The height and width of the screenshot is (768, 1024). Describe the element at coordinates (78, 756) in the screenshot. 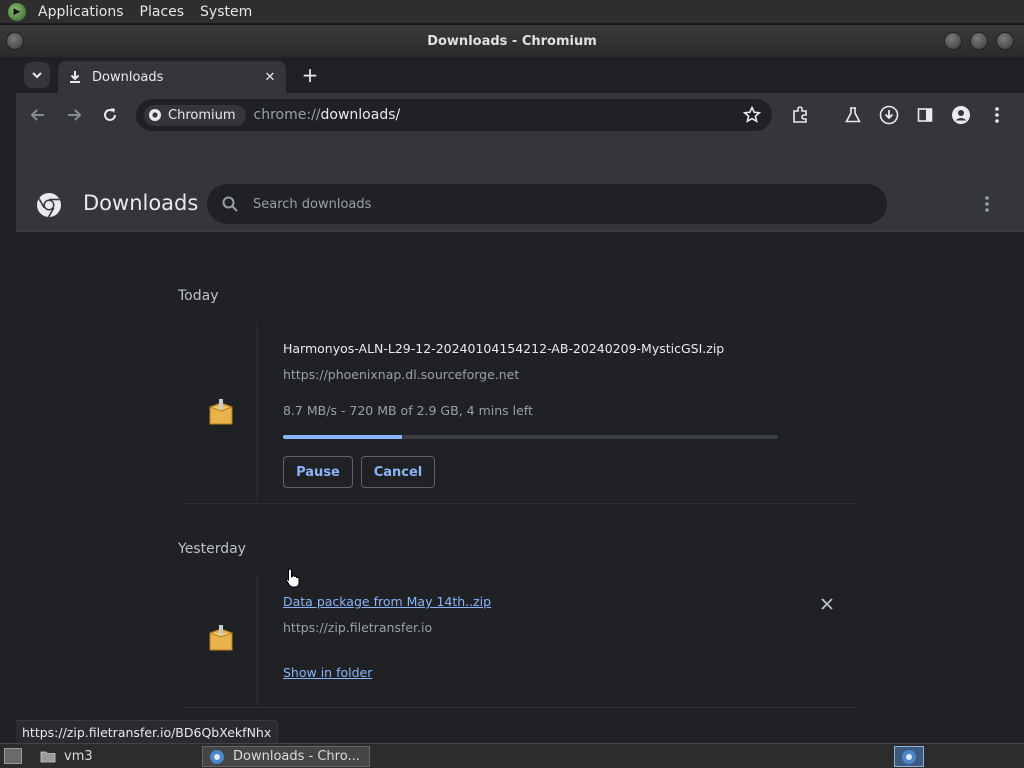

I see `taskbar-item-label: vm3` at that location.